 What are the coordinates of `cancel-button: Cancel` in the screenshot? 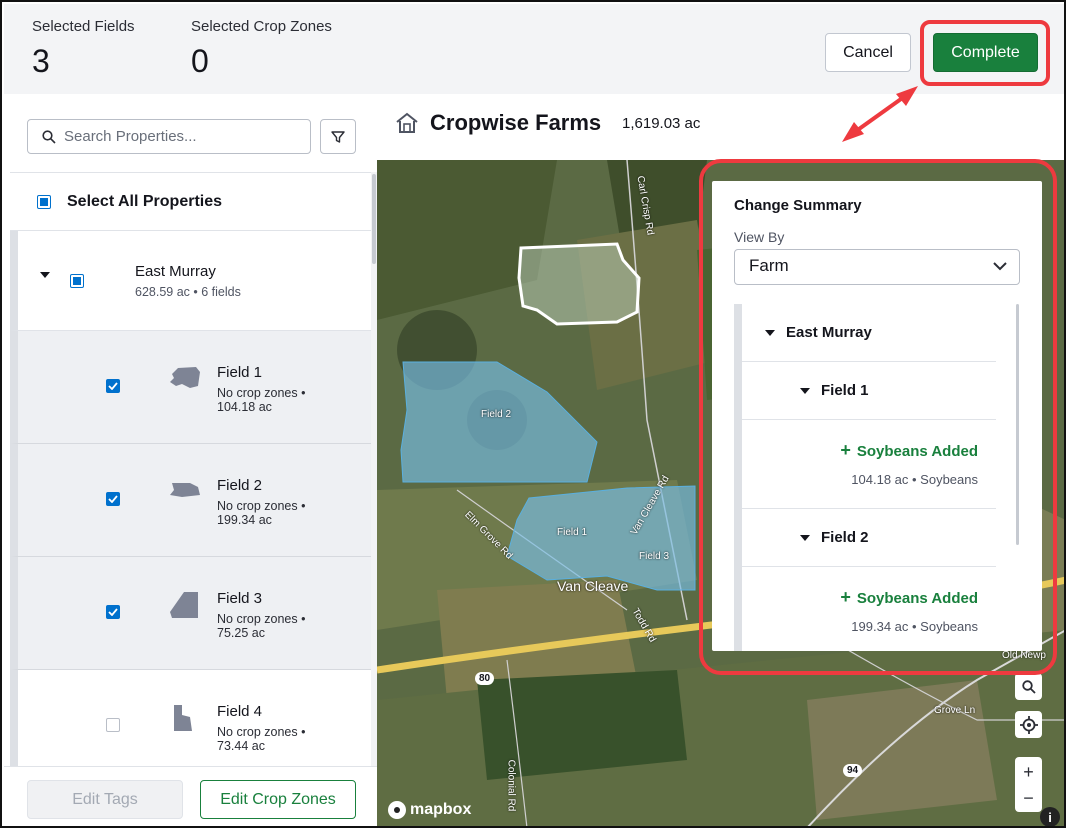 It's located at (868, 52).